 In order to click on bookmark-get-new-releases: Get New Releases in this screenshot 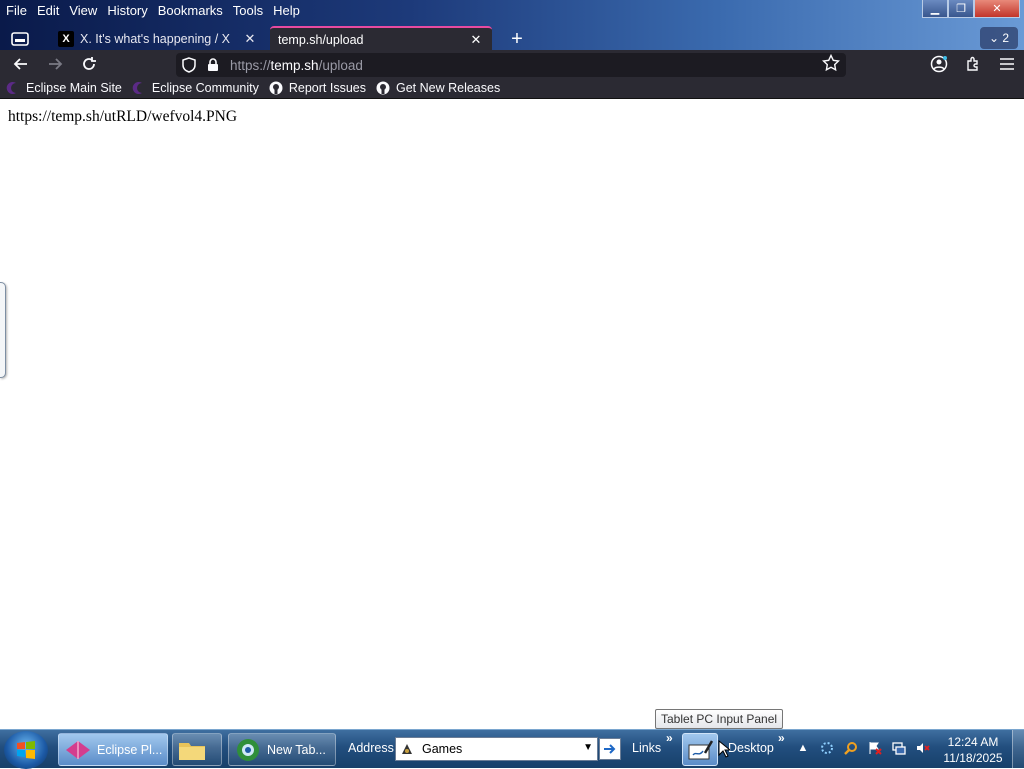, I will do `click(438, 88)`.